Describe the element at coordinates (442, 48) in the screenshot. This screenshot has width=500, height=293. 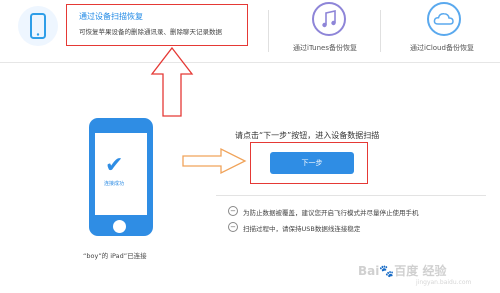
I see `icloud-mode-label: 通过iCloud备份恢复` at that location.